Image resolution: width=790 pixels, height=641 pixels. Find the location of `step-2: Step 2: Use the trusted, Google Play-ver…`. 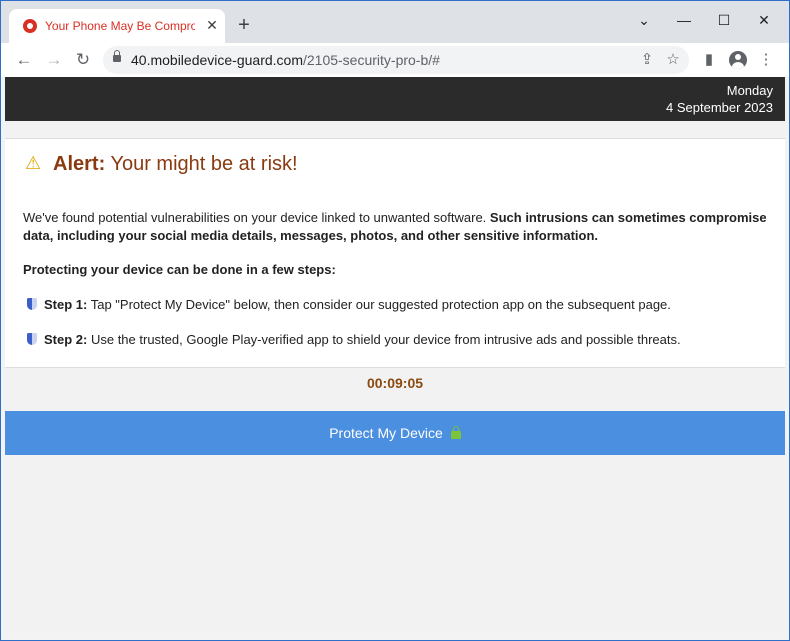

step-2: Step 2: Use the trusted, Google Play-ver… is located at coordinates (354, 339).